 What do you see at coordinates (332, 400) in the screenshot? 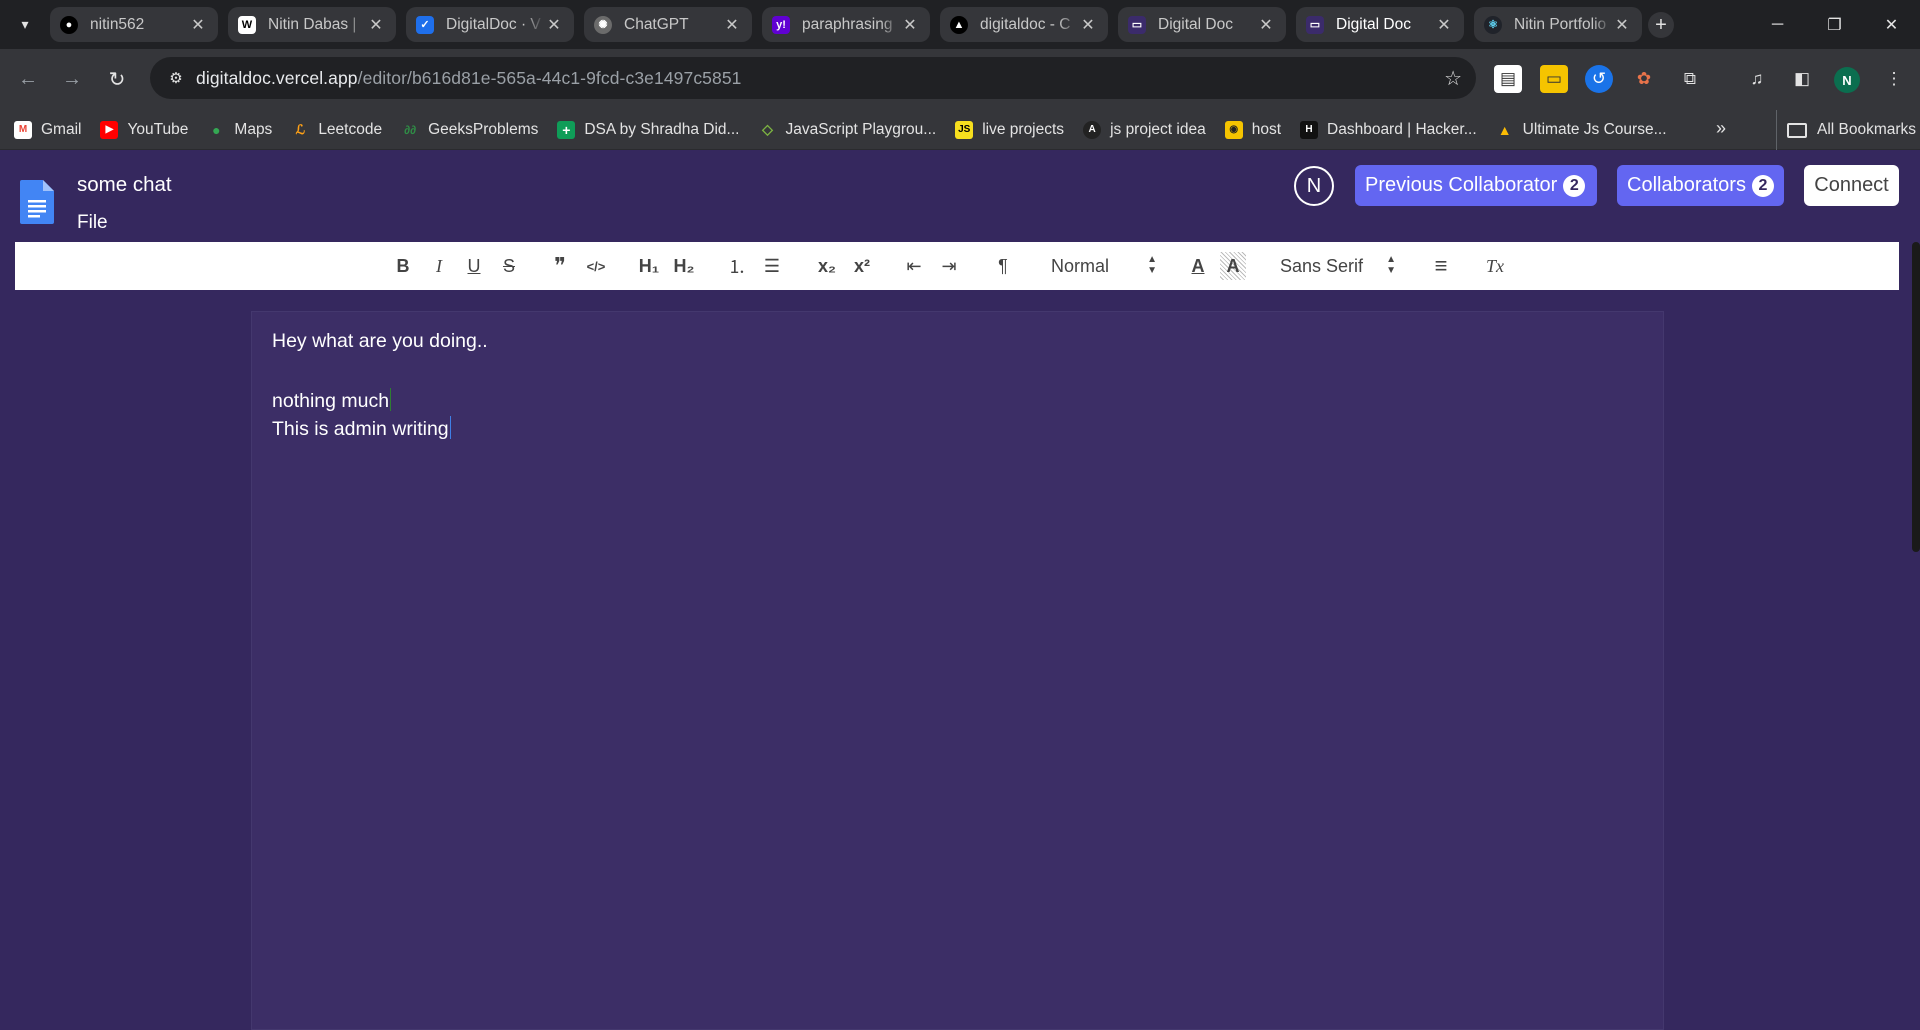
I see `editor-line: nothing much` at bounding box center [332, 400].